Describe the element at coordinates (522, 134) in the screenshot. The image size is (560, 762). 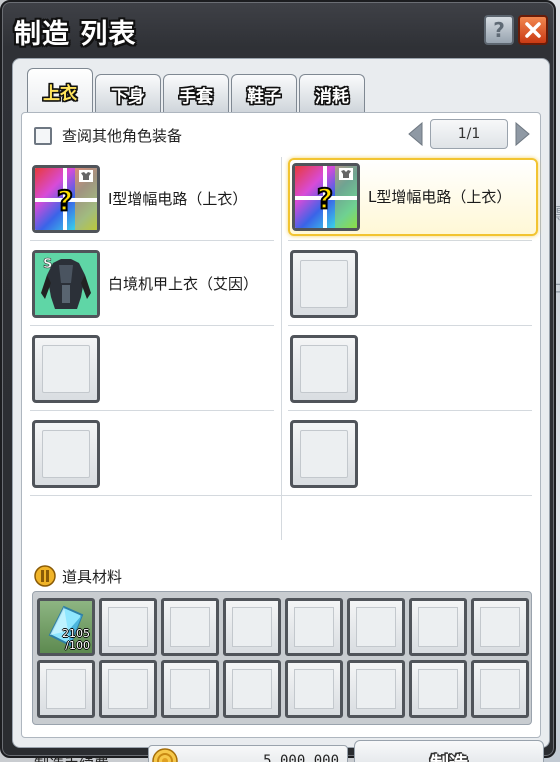
I see `next-page-button` at that location.